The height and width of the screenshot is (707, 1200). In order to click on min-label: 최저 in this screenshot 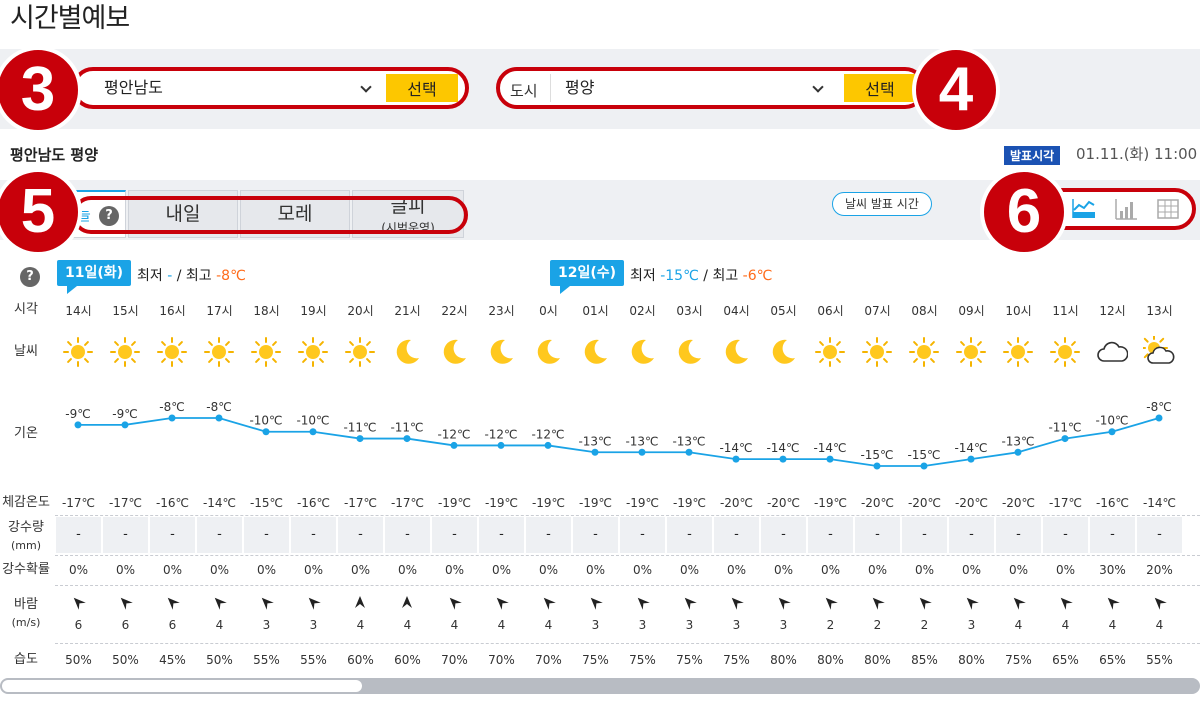, I will do `click(643, 276)`.